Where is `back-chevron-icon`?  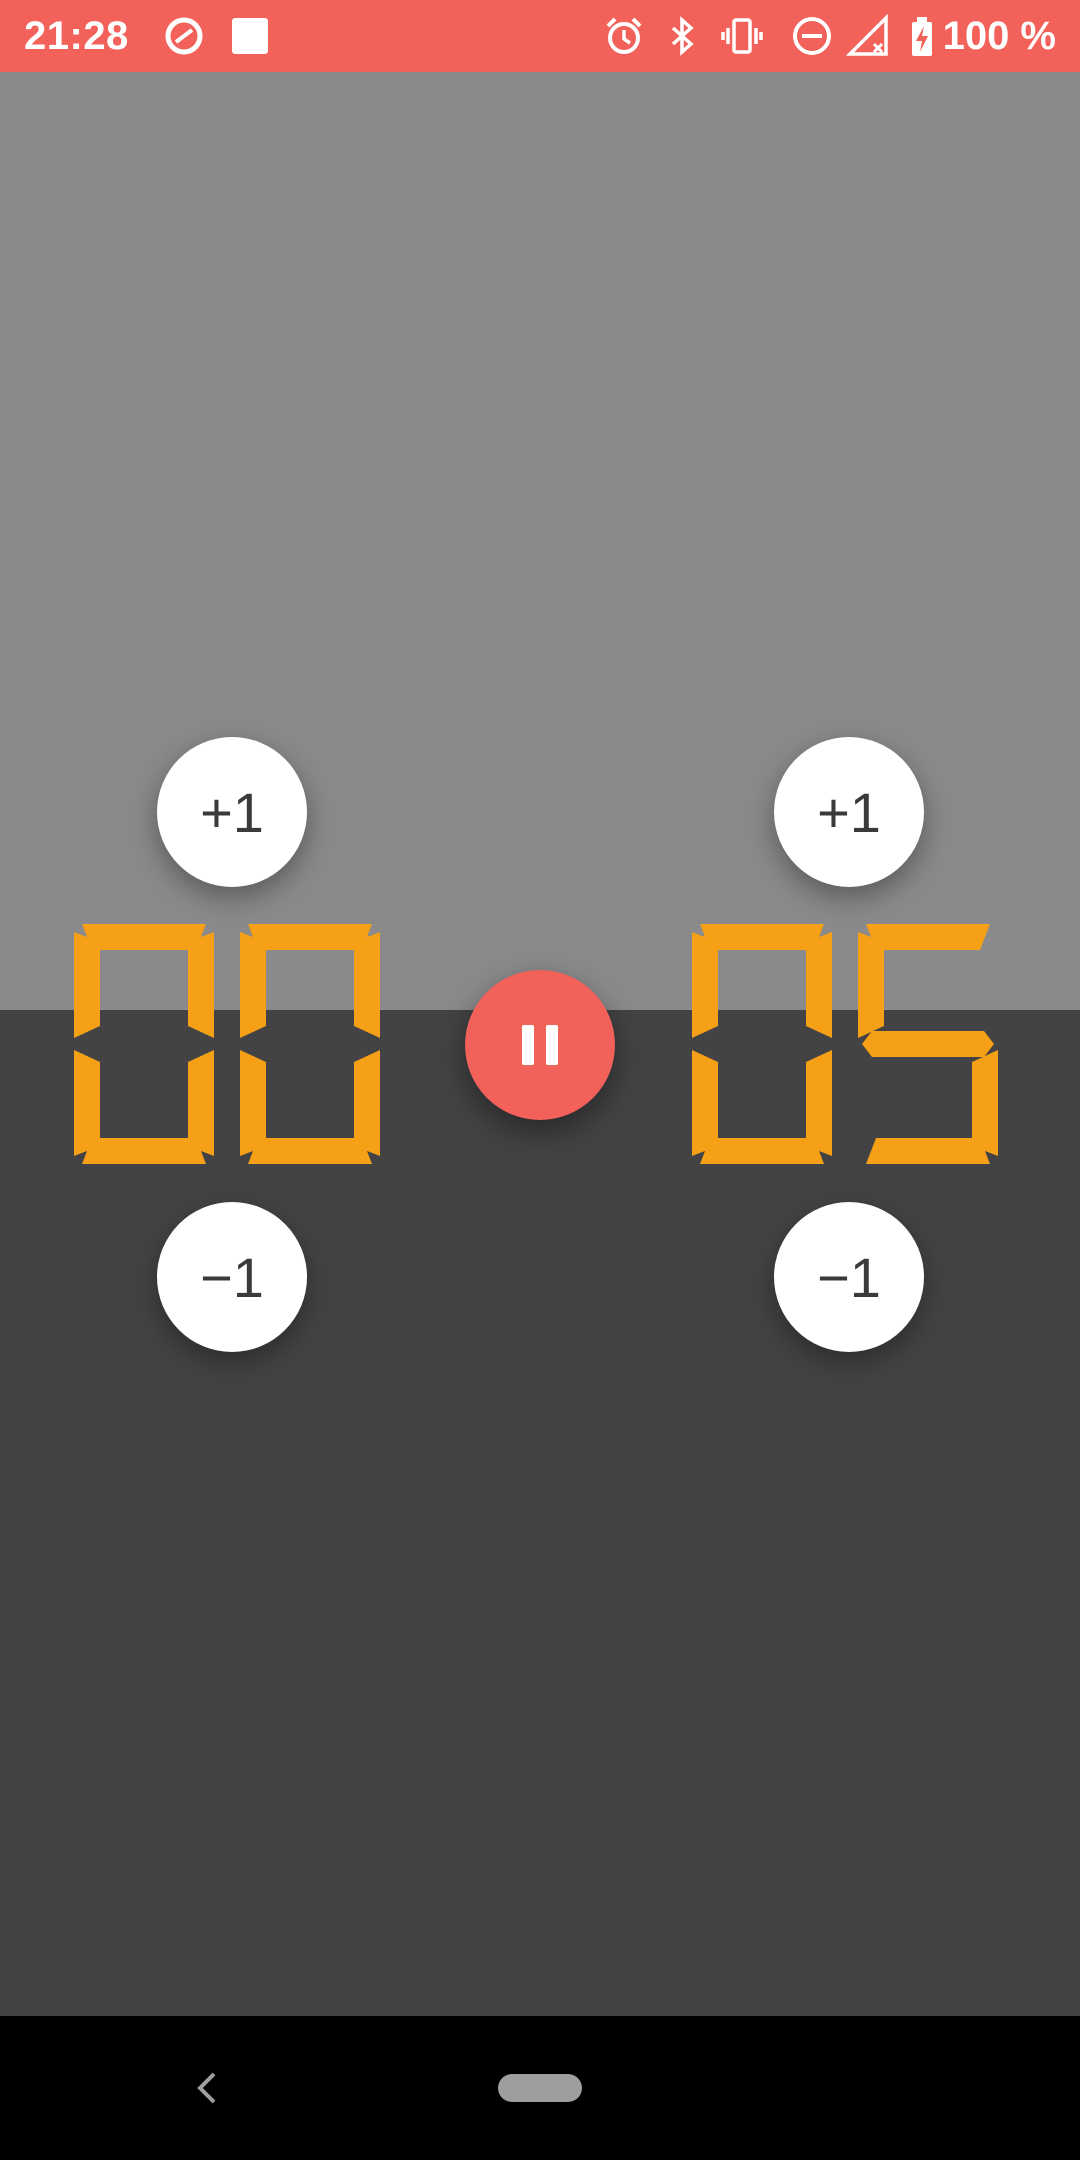 back-chevron-icon is located at coordinates (208, 2088).